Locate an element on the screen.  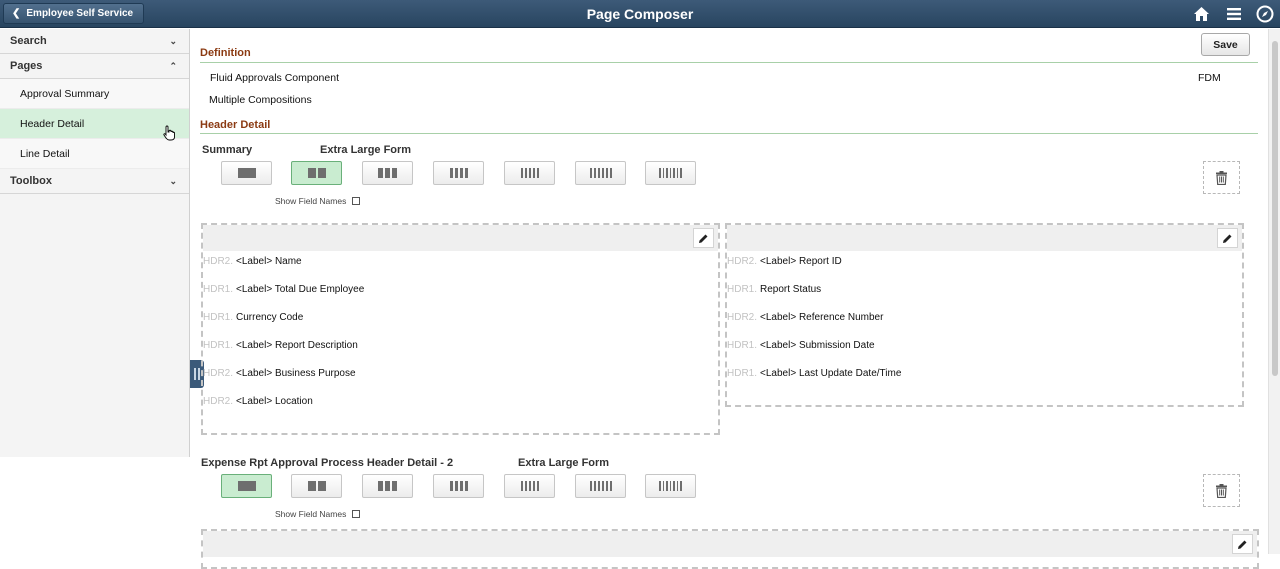
vertical-scrollbar is located at coordinates (1274, 291).